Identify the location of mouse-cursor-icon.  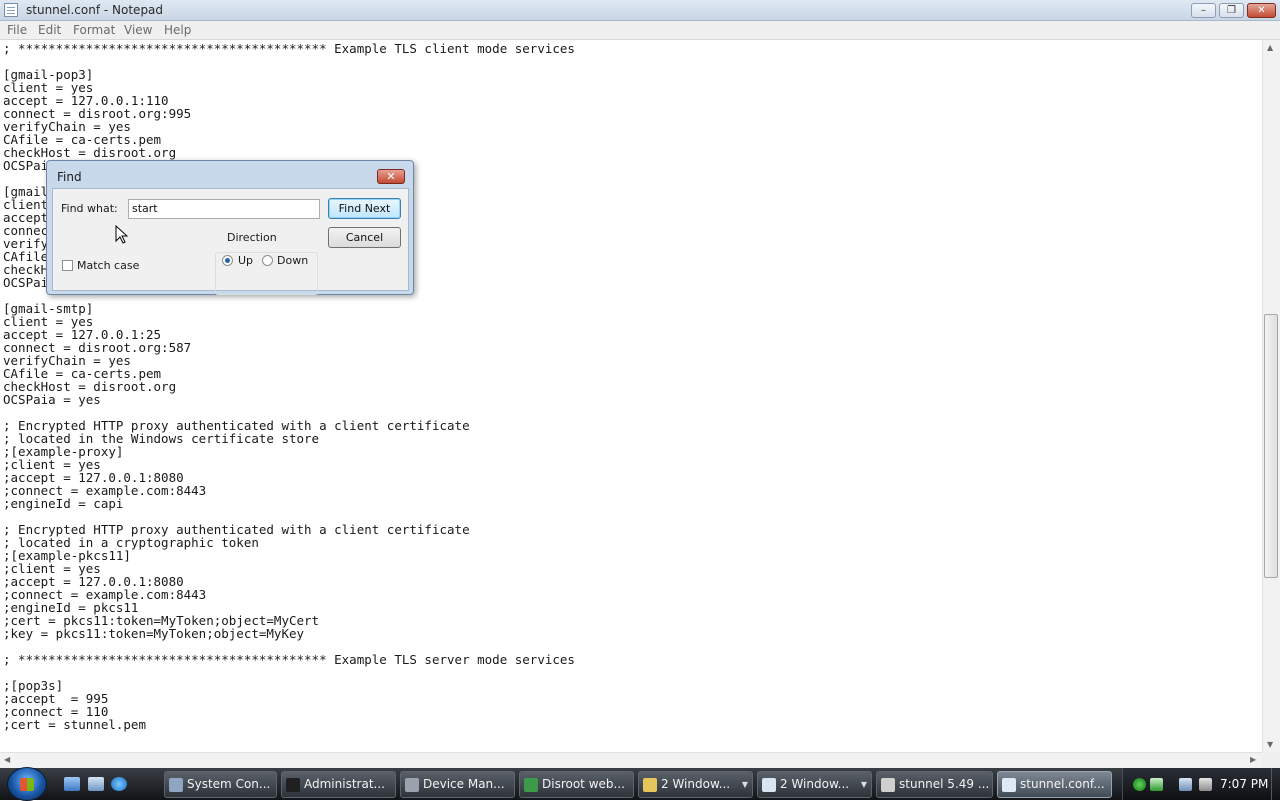
(122, 234).